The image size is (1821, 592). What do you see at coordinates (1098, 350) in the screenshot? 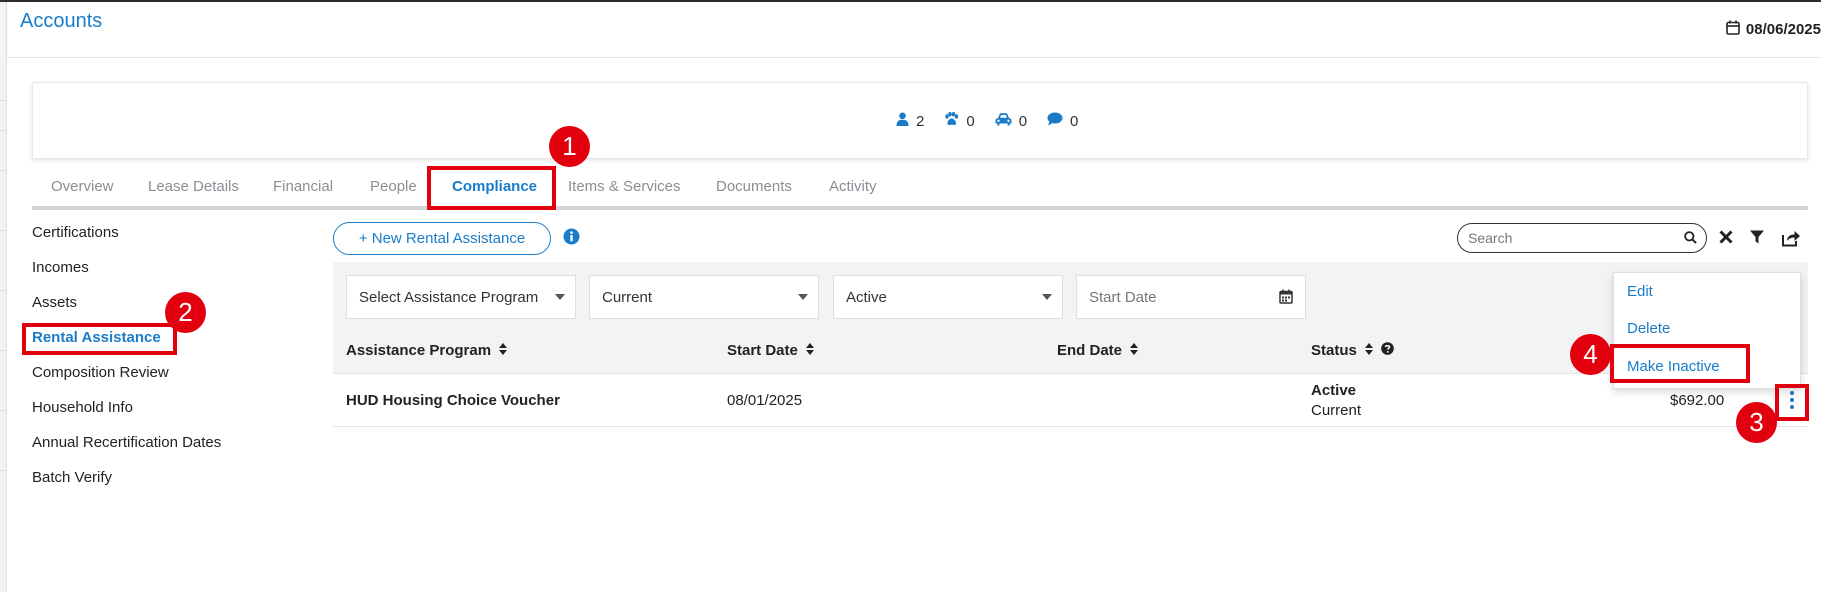
I see `column-end-date: End Date` at bounding box center [1098, 350].